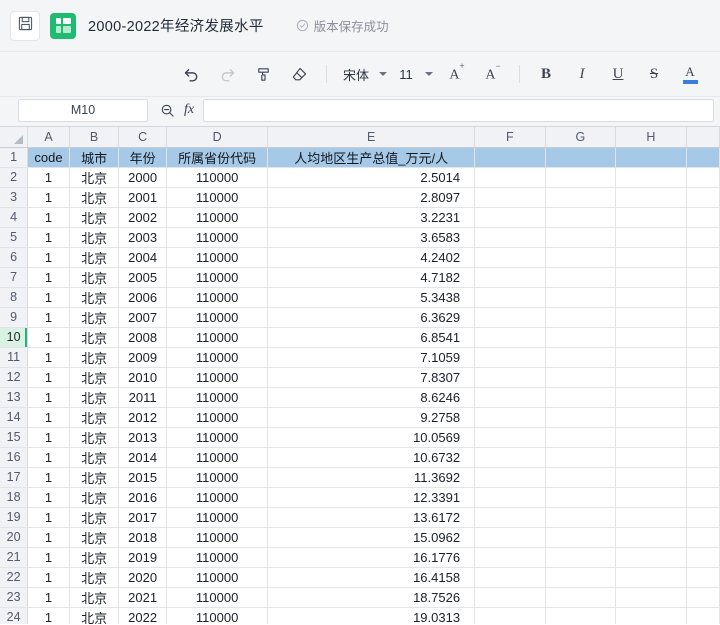 This screenshot has height=625, width=720. What do you see at coordinates (14, 357) in the screenshot?
I see `row-header: 11` at bounding box center [14, 357].